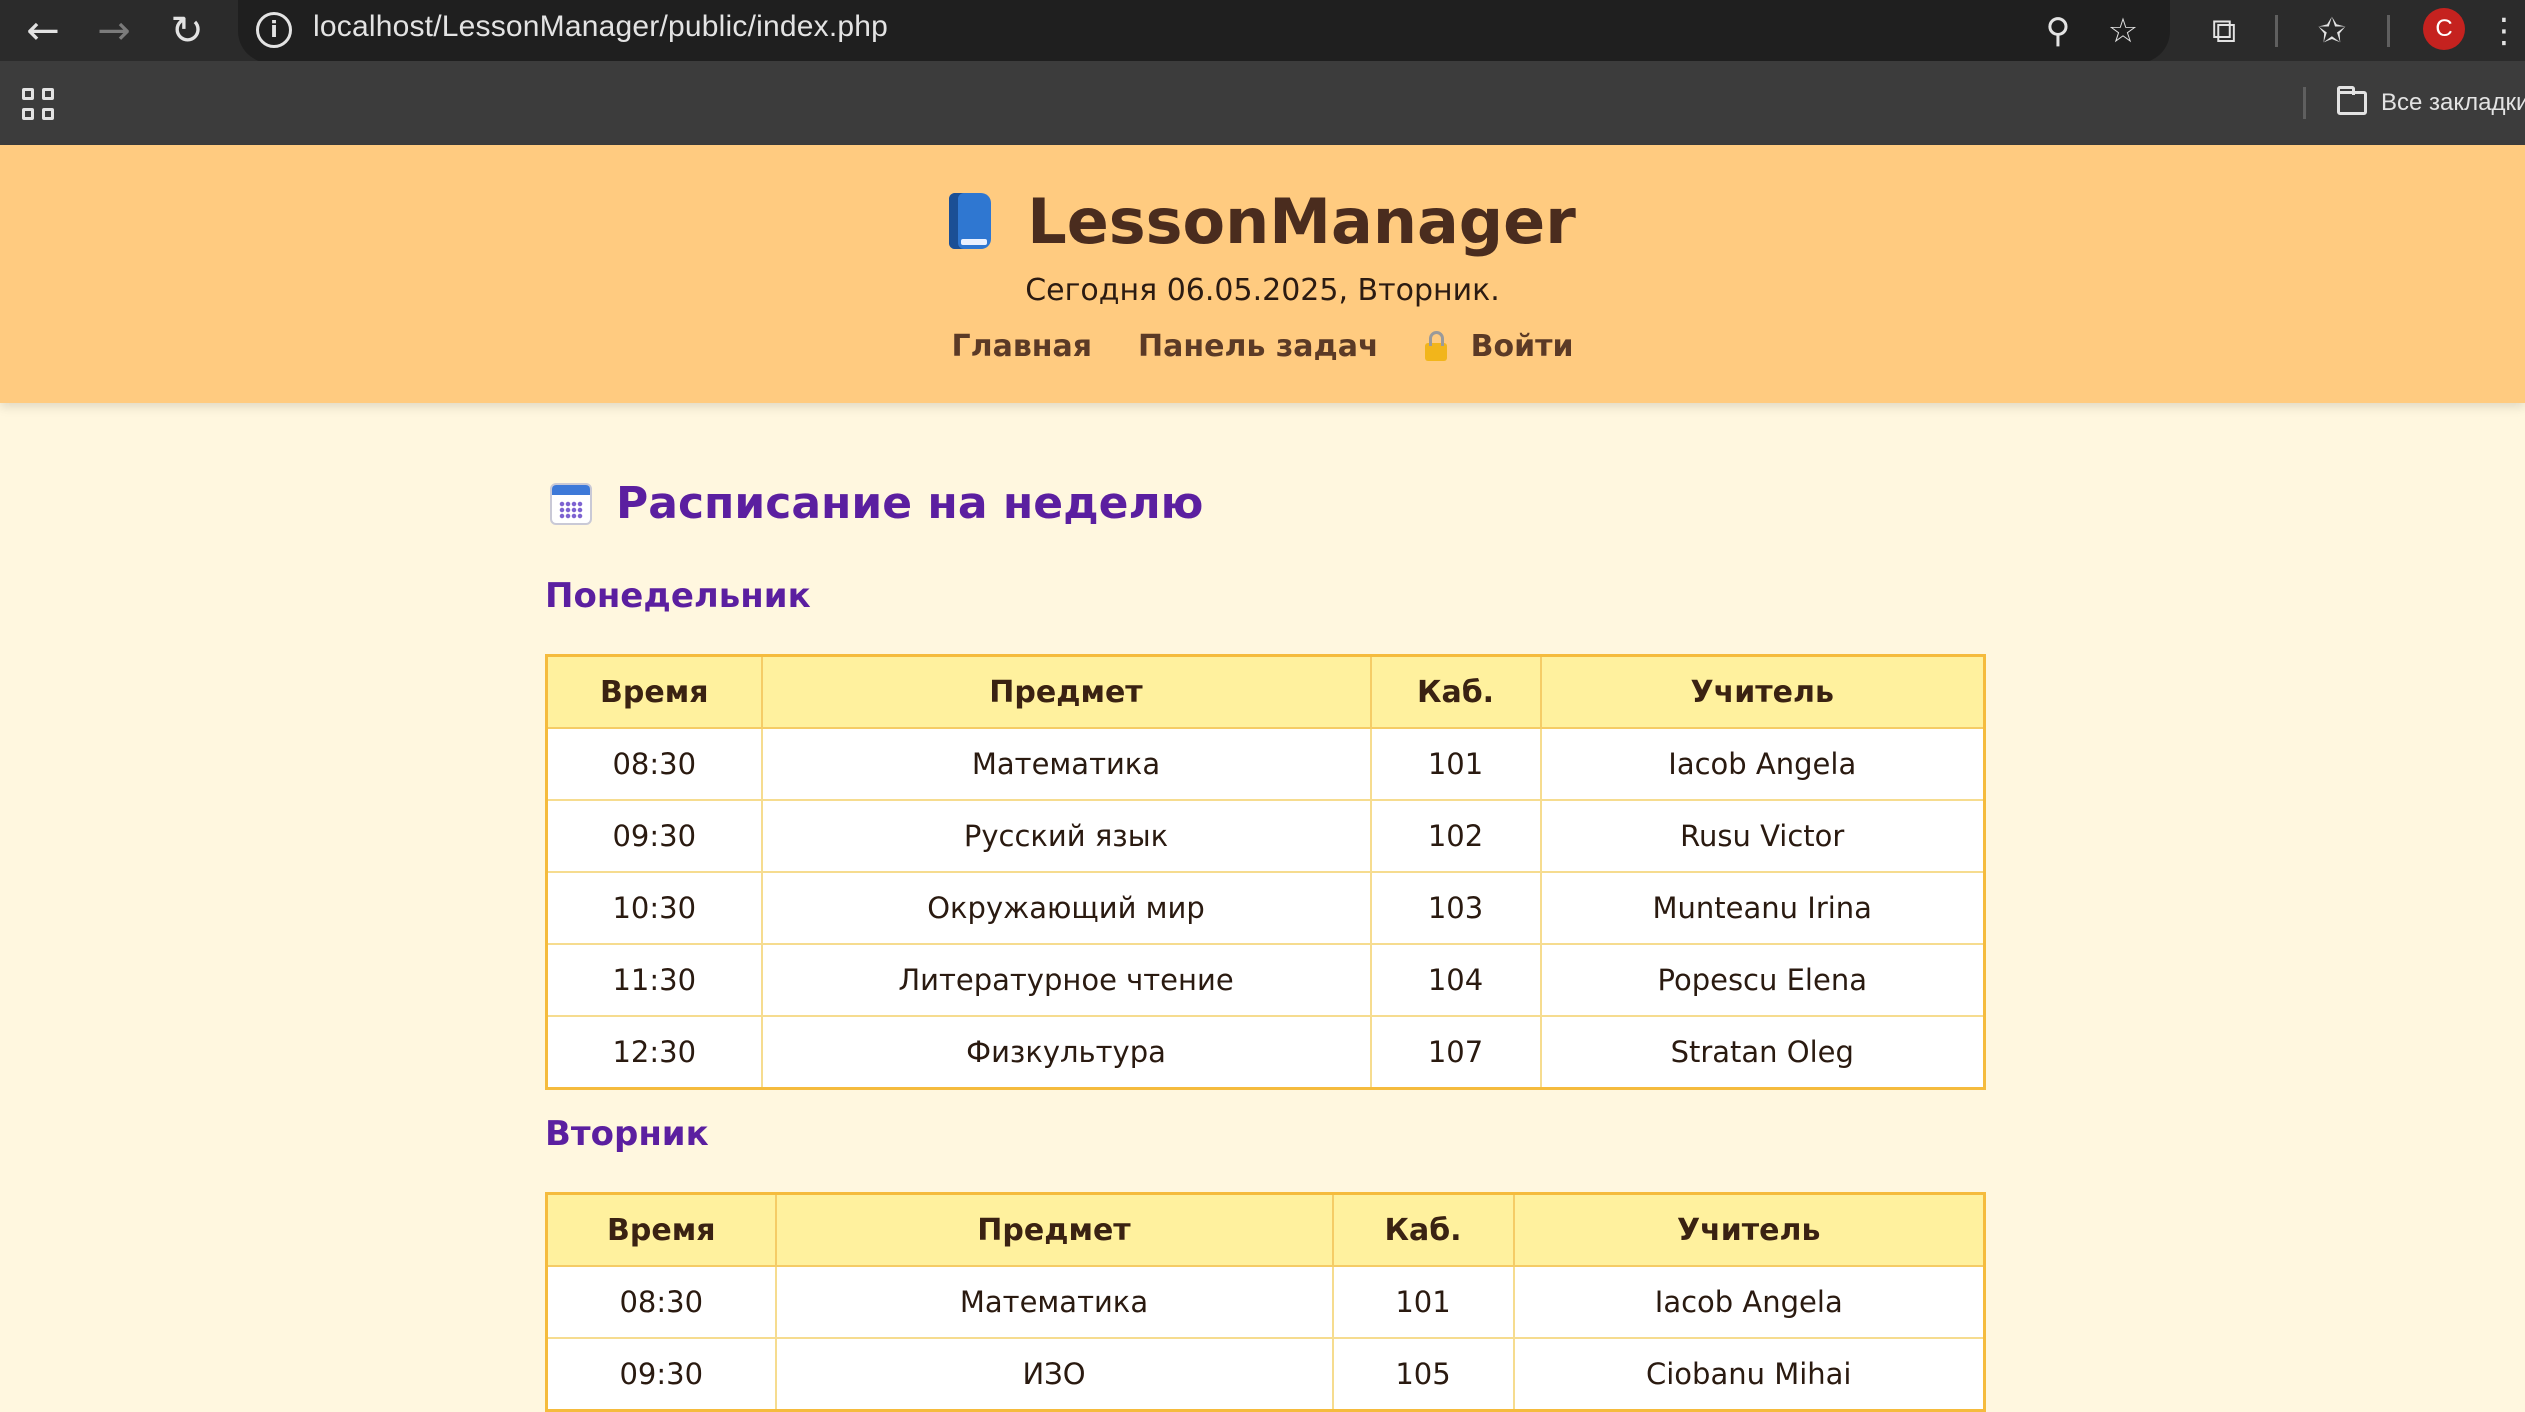  I want to click on lock-icon, so click(1435, 345).